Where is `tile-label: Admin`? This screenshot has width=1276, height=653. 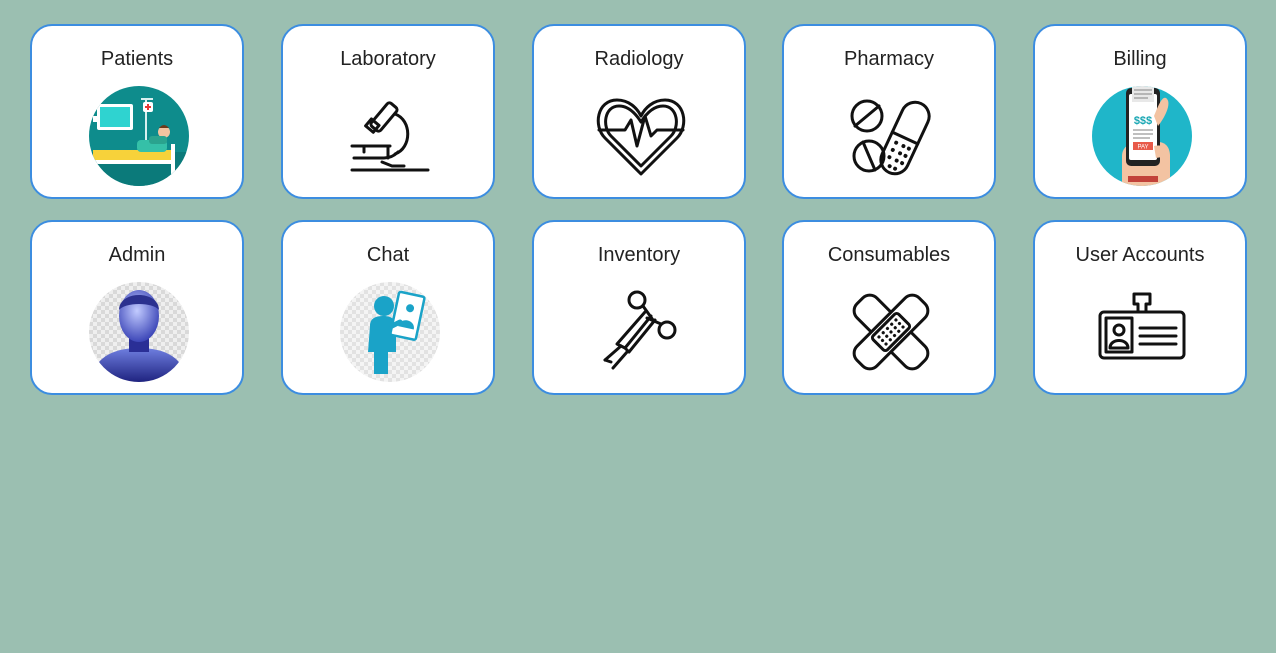
tile-label: Admin is located at coordinates (137, 255).